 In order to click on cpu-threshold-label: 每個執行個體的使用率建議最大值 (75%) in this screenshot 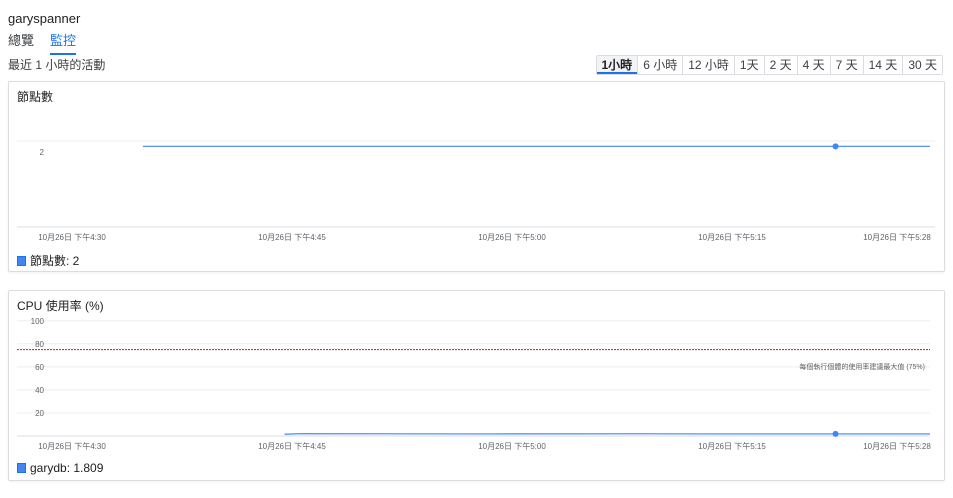, I will do `click(862, 366)`.